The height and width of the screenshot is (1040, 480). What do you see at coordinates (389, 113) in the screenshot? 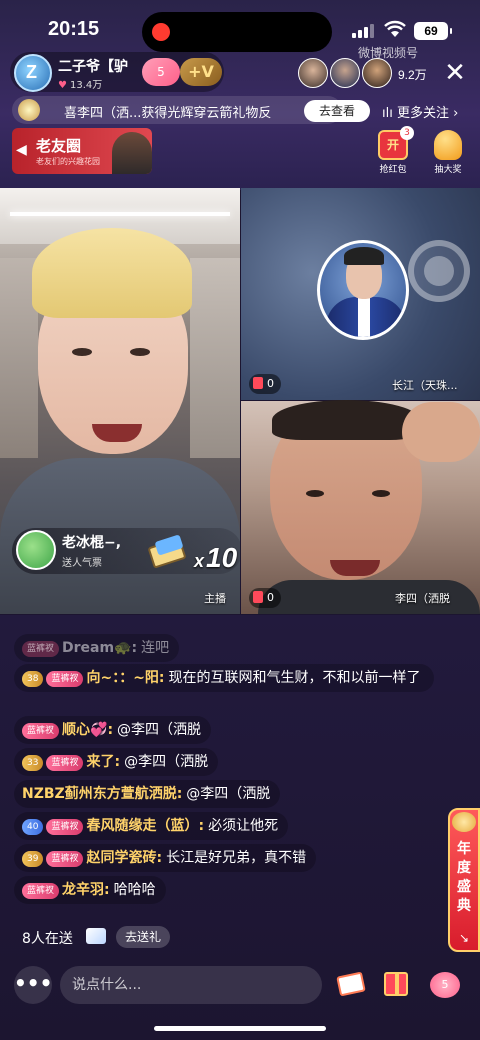
I see `bars-icon: ılı` at bounding box center [389, 113].